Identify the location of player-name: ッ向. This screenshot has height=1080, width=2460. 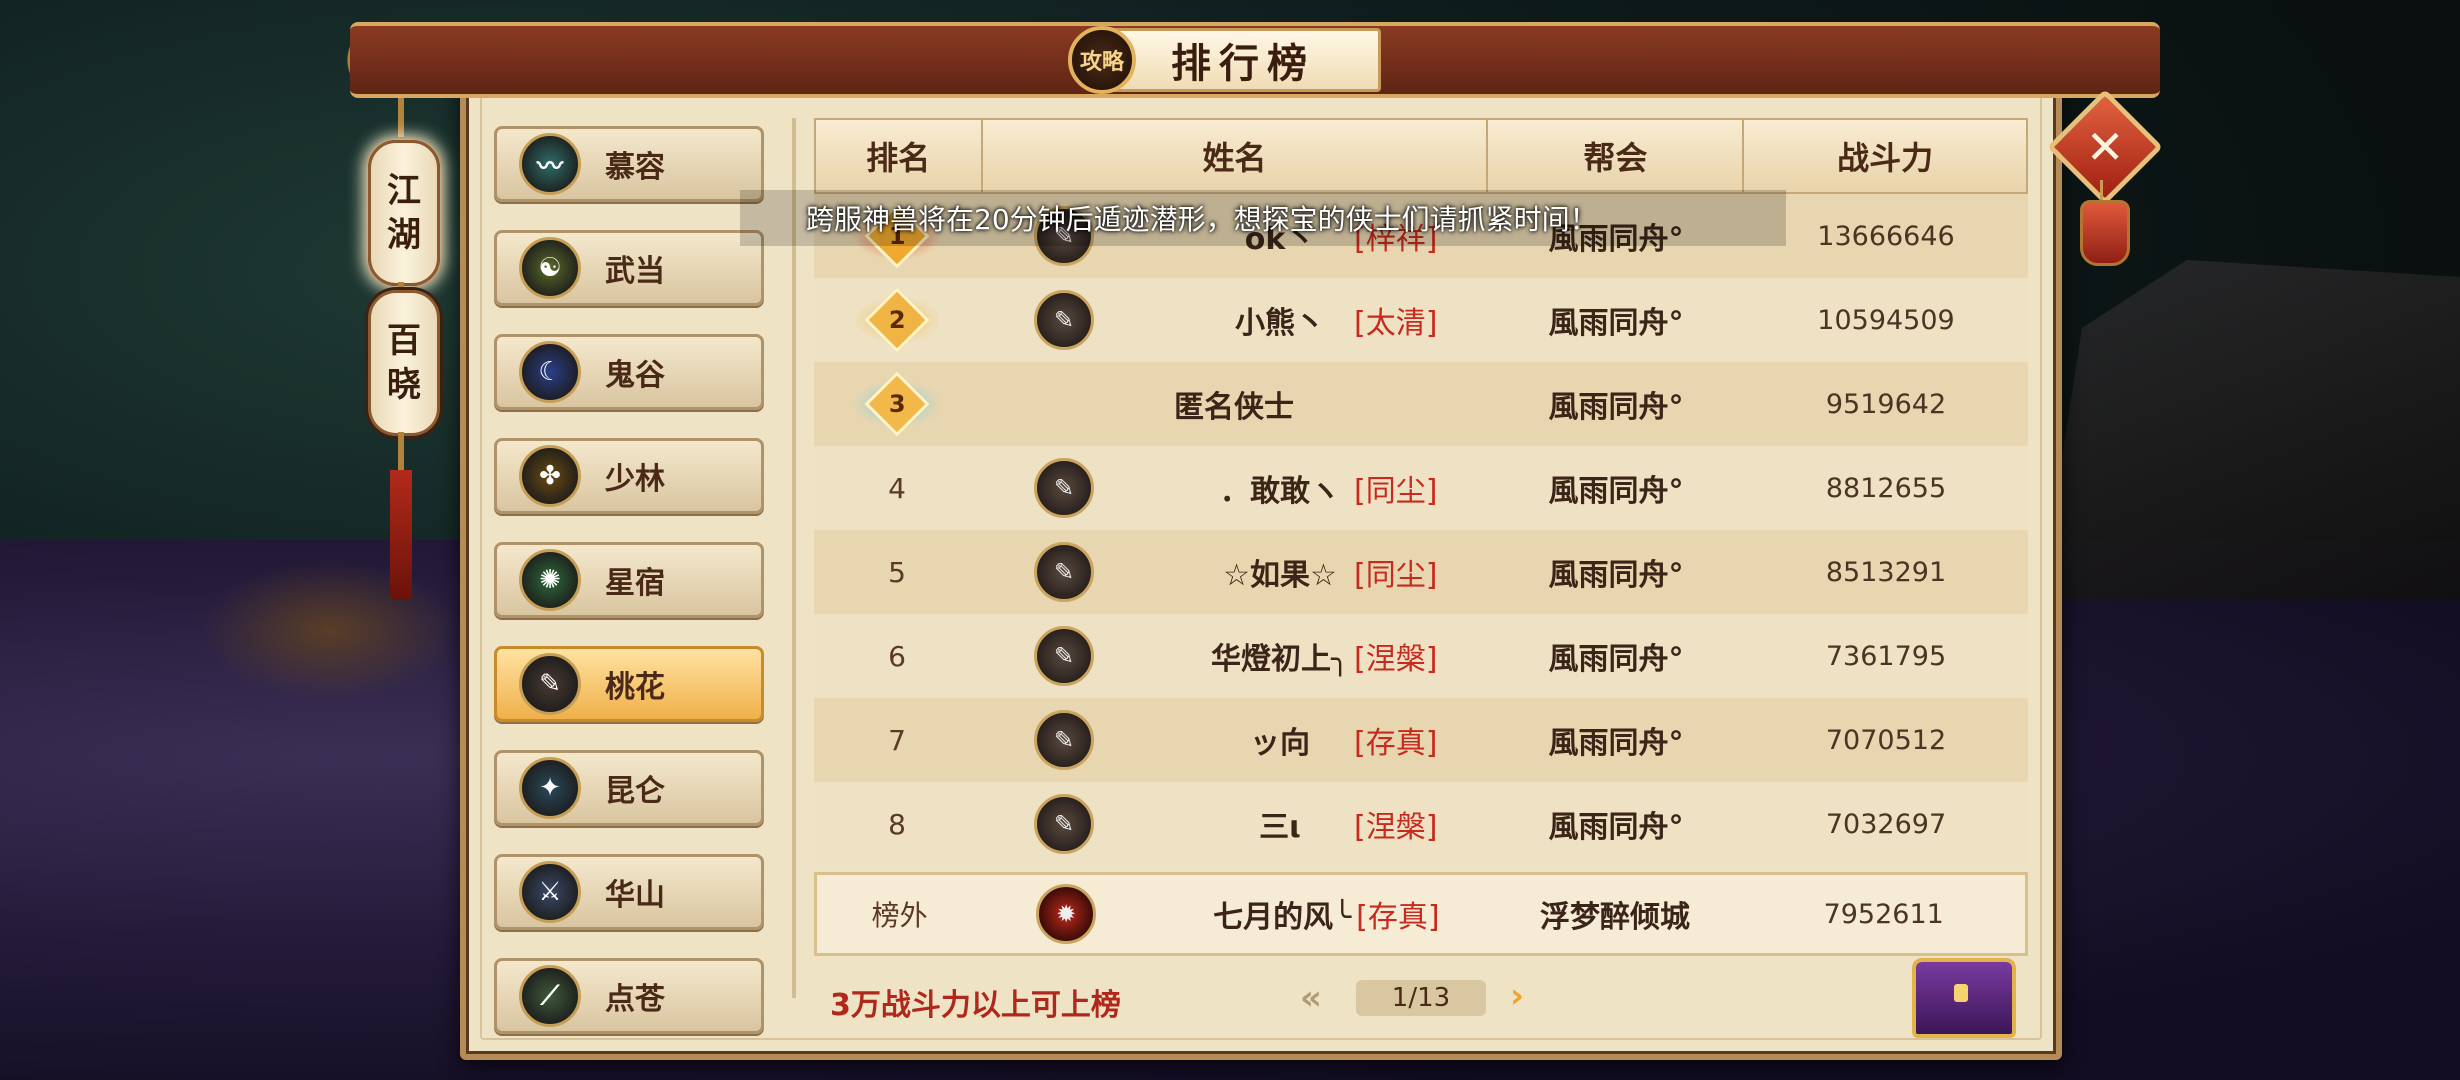
(1280, 743).